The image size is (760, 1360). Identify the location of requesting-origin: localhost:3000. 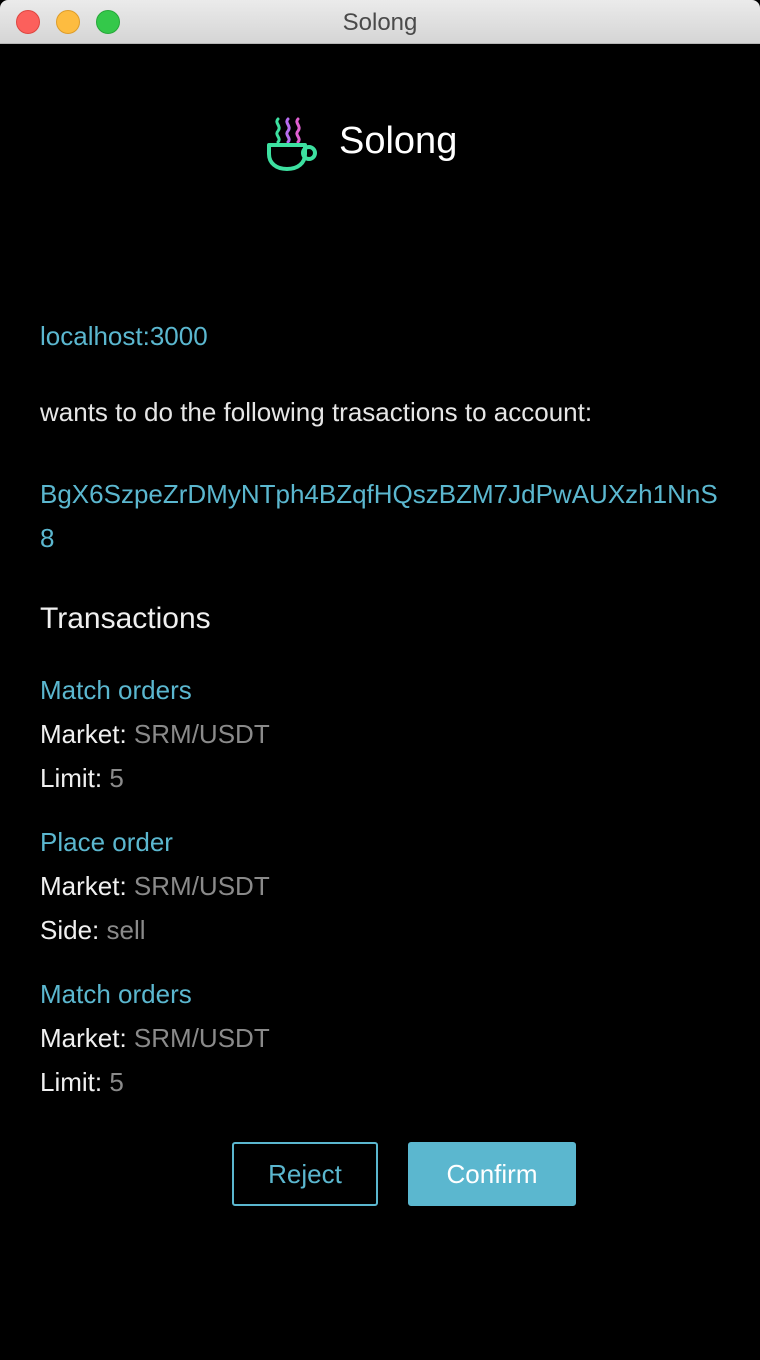
(124, 336).